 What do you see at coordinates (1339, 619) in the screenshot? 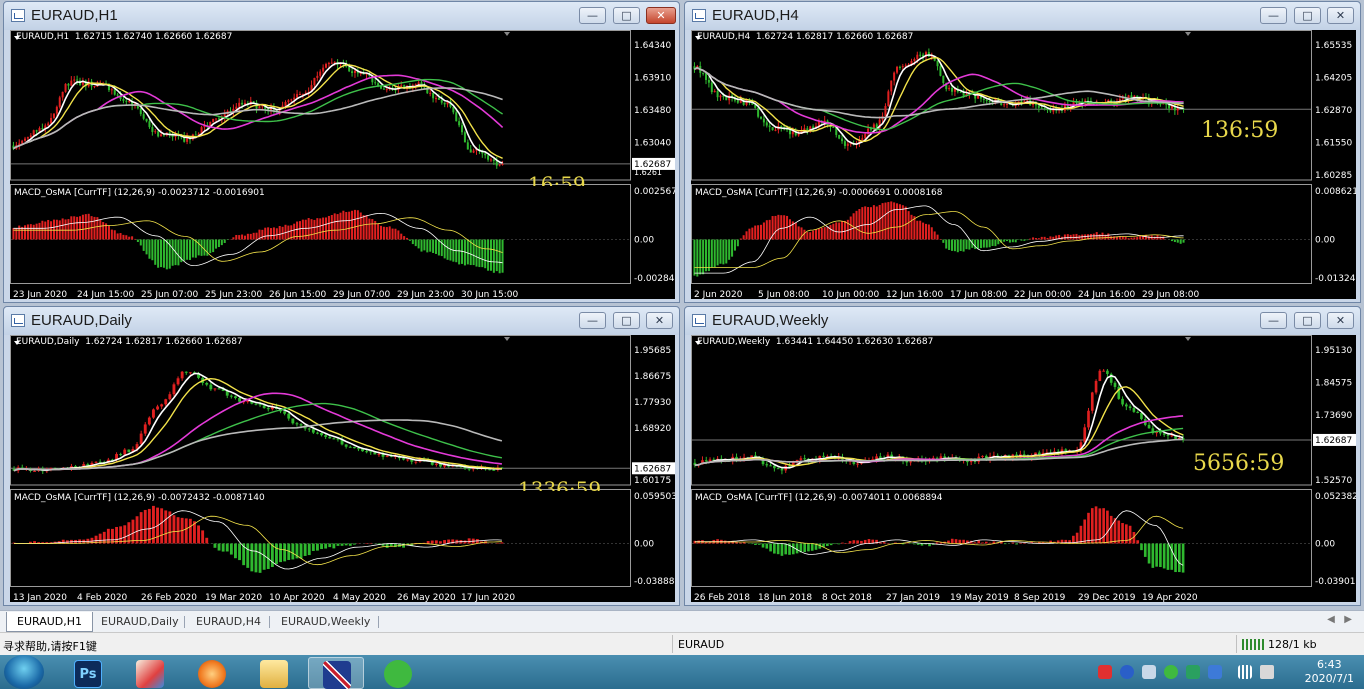
I see `tab-scroll-arrows: ◀ ▶` at bounding box center [1339, 619].